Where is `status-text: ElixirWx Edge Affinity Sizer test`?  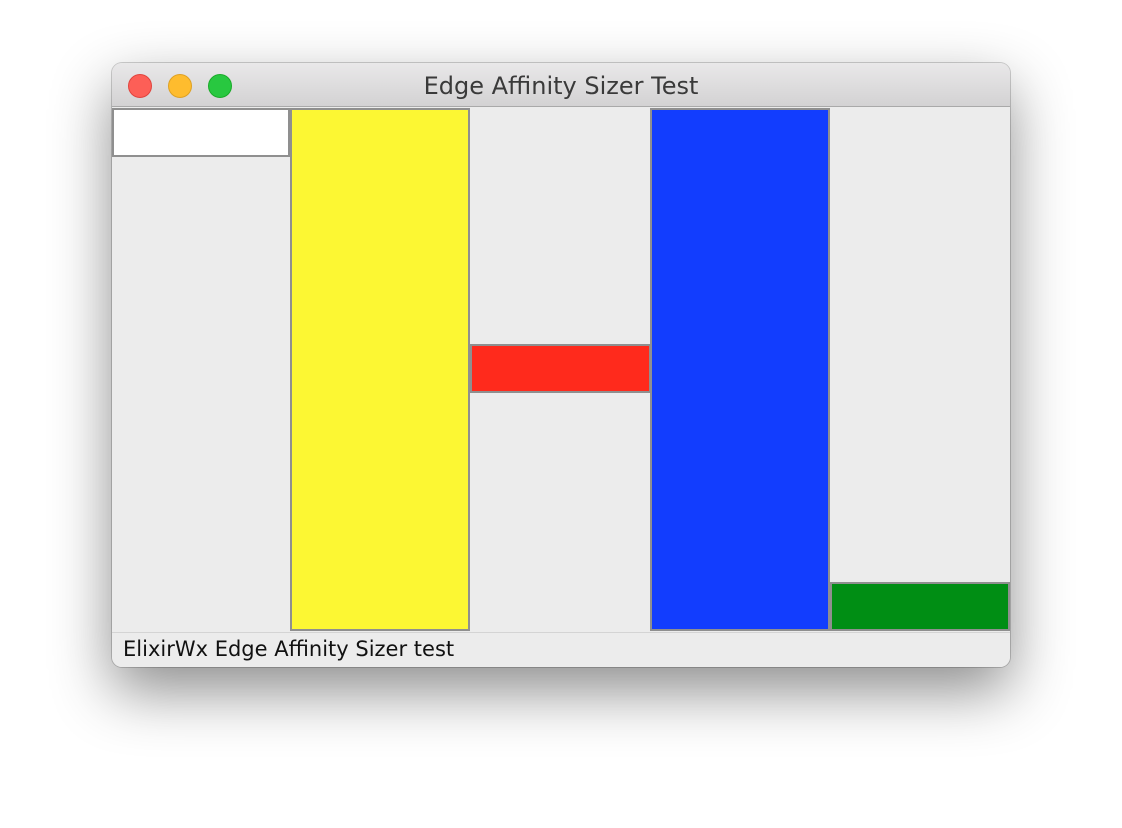
status-text: ElixirWx Edge Affinity Sizer test is located at coordinates (289, 649).